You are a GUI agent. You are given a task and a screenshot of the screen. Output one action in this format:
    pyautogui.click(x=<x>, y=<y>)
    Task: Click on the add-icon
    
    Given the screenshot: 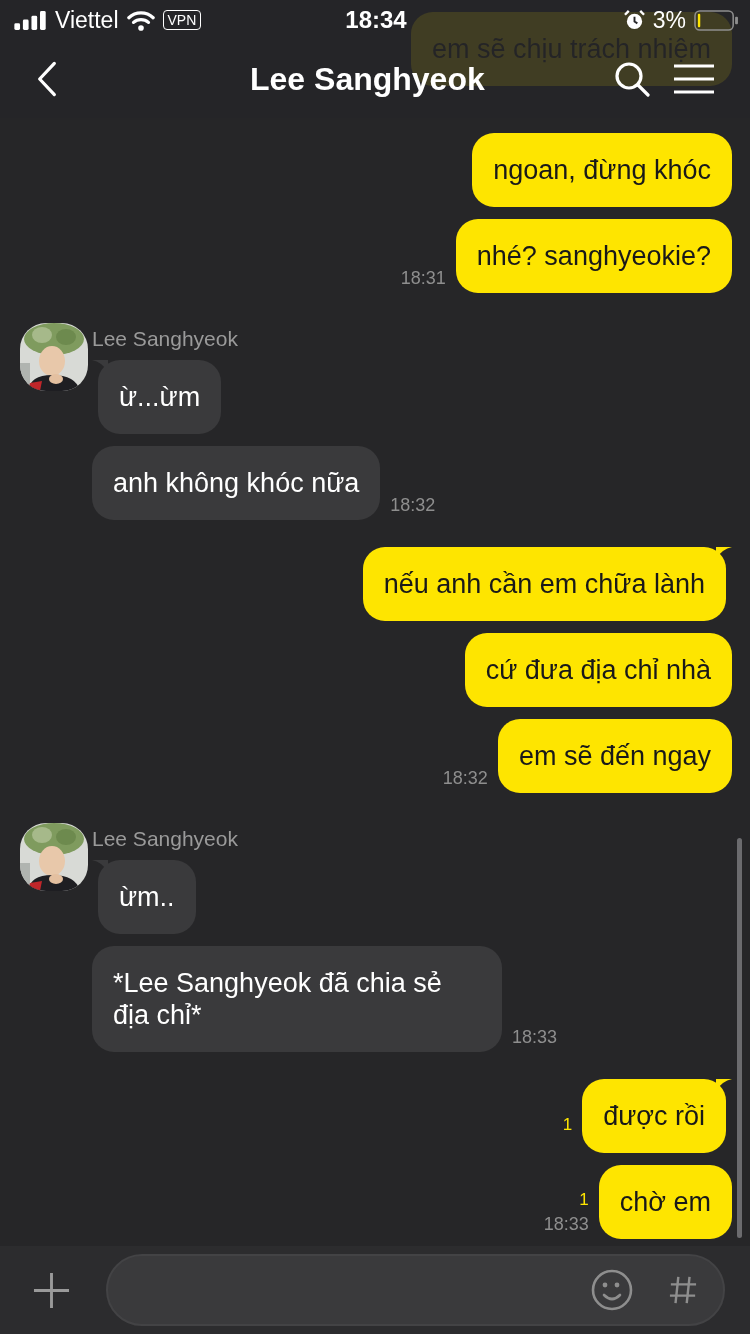 What is the action you would take?
    pyautogui.click(x=51, y=1290)
    